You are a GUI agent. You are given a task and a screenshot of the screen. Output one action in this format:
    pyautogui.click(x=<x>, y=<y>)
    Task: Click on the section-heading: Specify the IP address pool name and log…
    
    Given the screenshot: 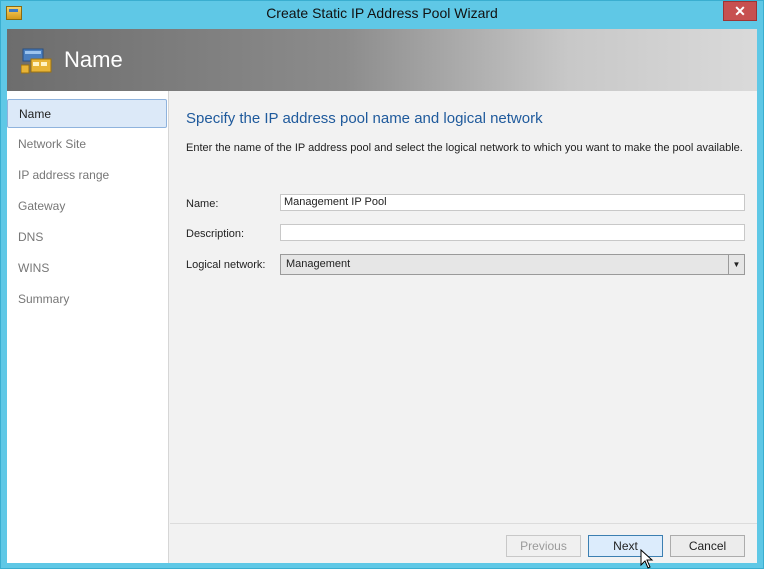 What is the action you would take?
    pyautogui.click(x=364, y=118)
    